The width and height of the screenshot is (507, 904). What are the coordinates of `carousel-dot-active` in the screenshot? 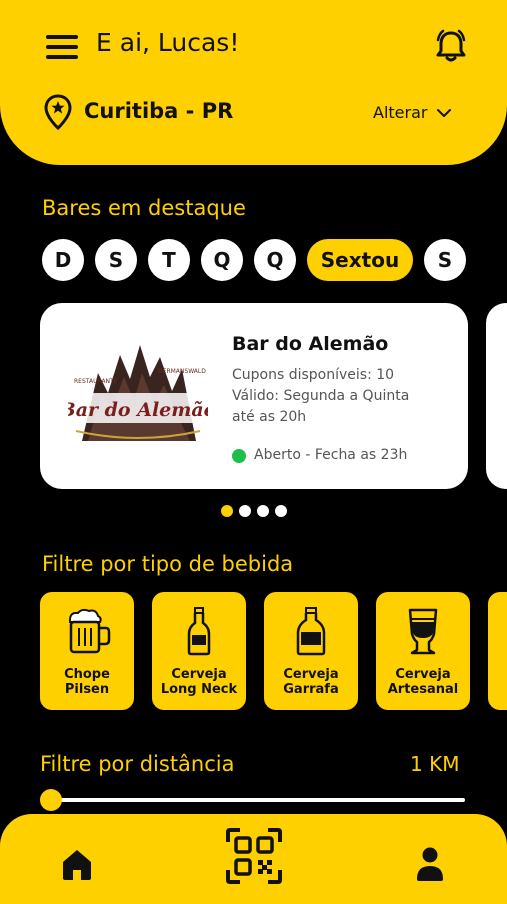 It's located at (227, 511).